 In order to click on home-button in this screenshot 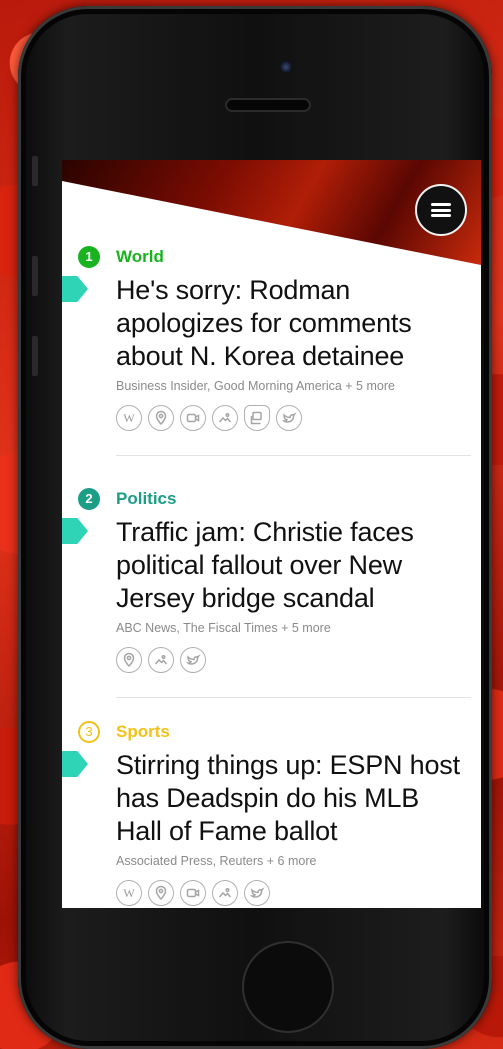, I will do `click(288, 987)`.